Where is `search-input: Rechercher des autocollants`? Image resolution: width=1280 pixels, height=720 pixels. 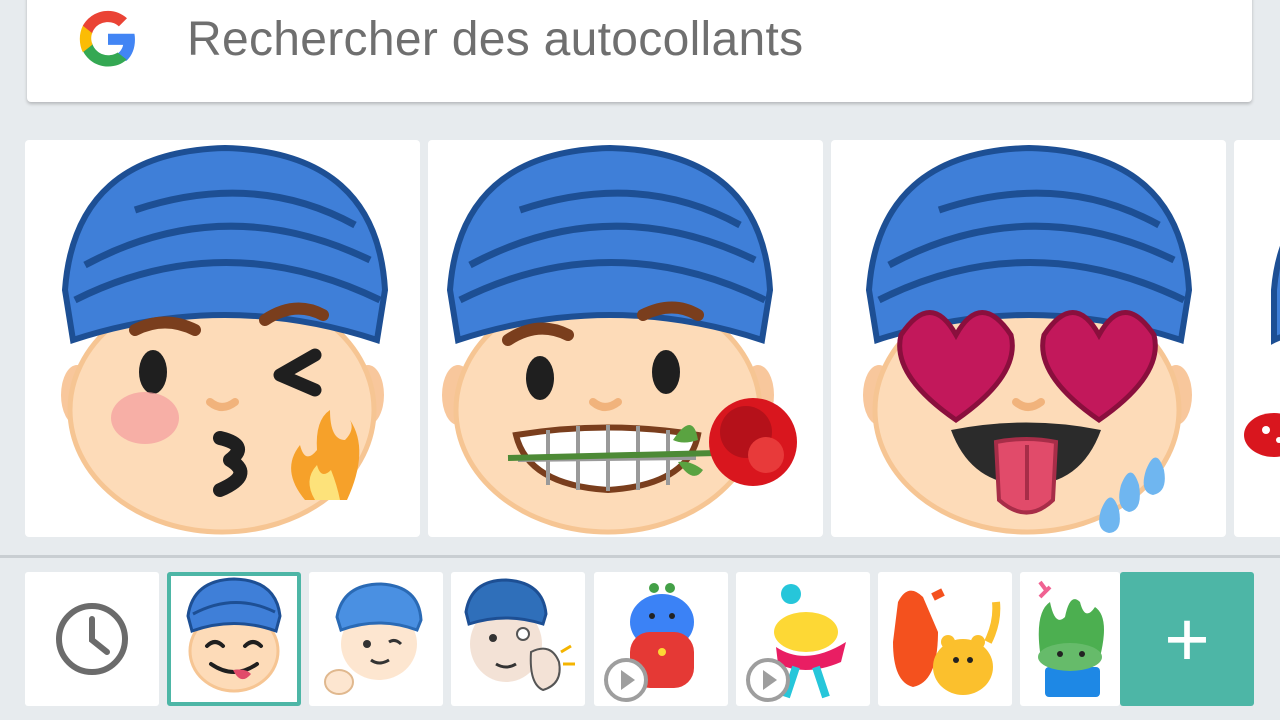
search-input: Rechercher des autocollants is located at coordinates (495, 40).